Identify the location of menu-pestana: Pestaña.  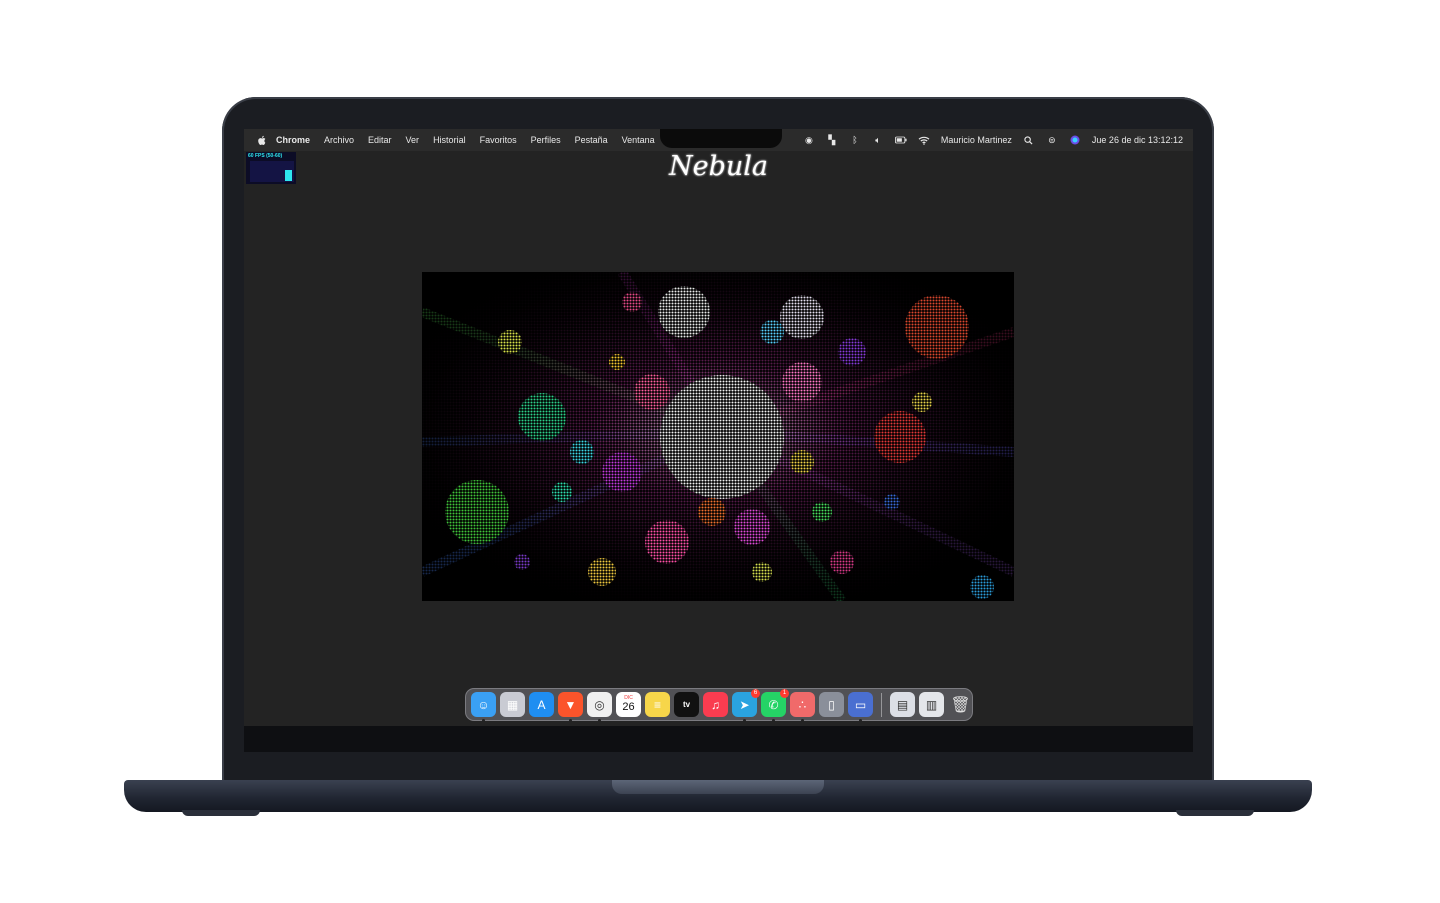
(591, 140).